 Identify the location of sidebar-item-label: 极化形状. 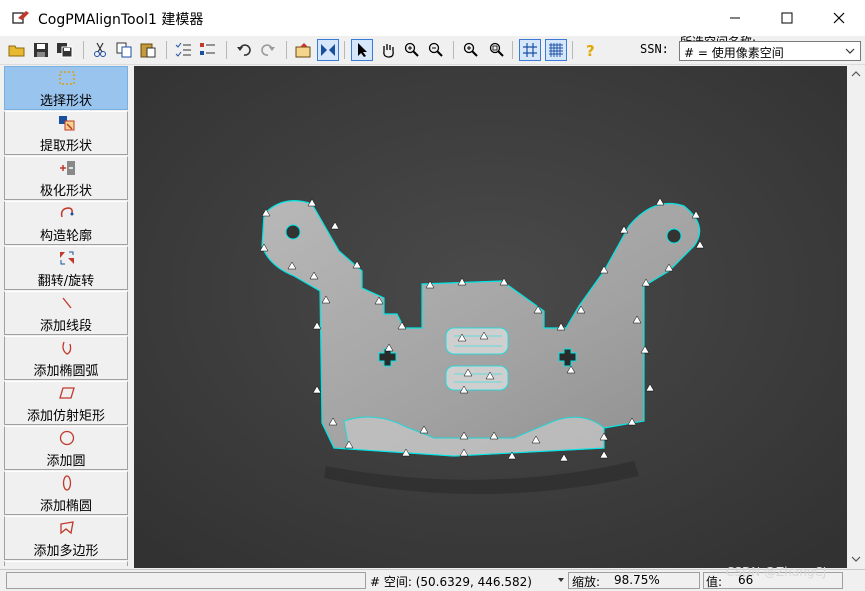
(65, 191).